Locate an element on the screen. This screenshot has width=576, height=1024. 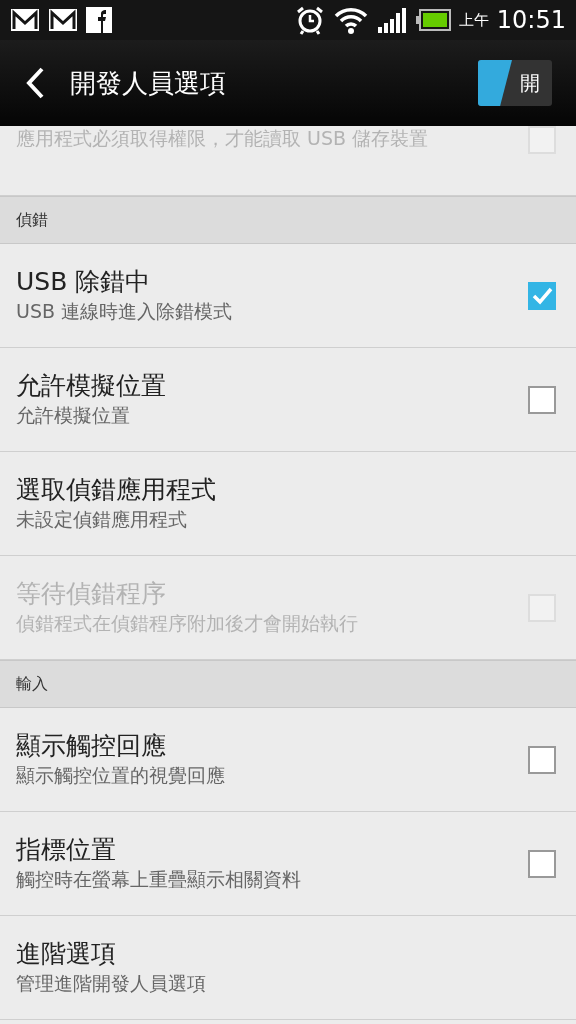
wifi-icon is located at coordinates (350, 20).